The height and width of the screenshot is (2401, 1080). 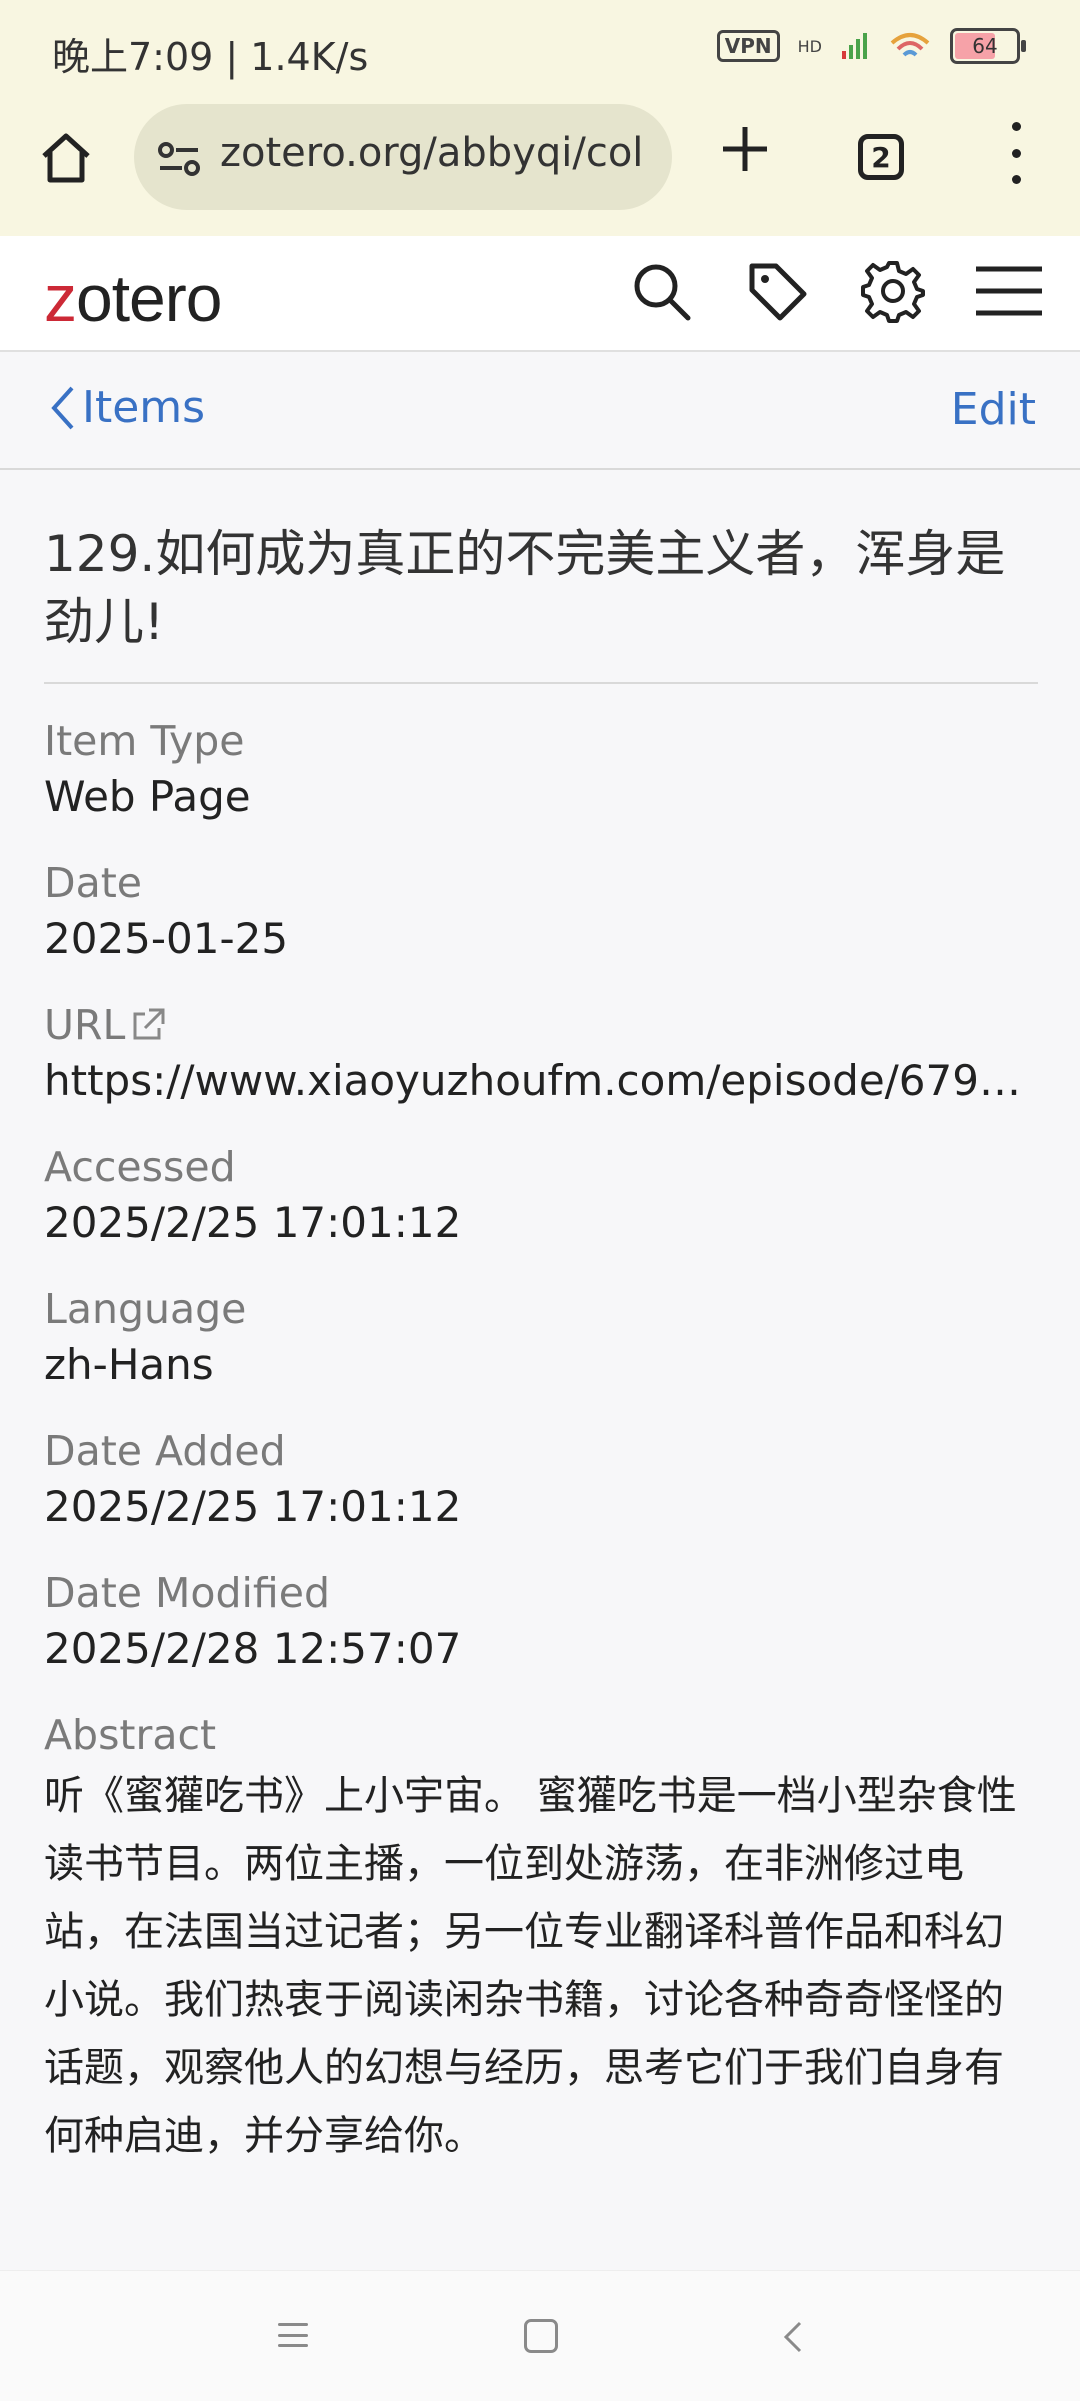 I want to click on settings-button, so click(x=893, y=291).